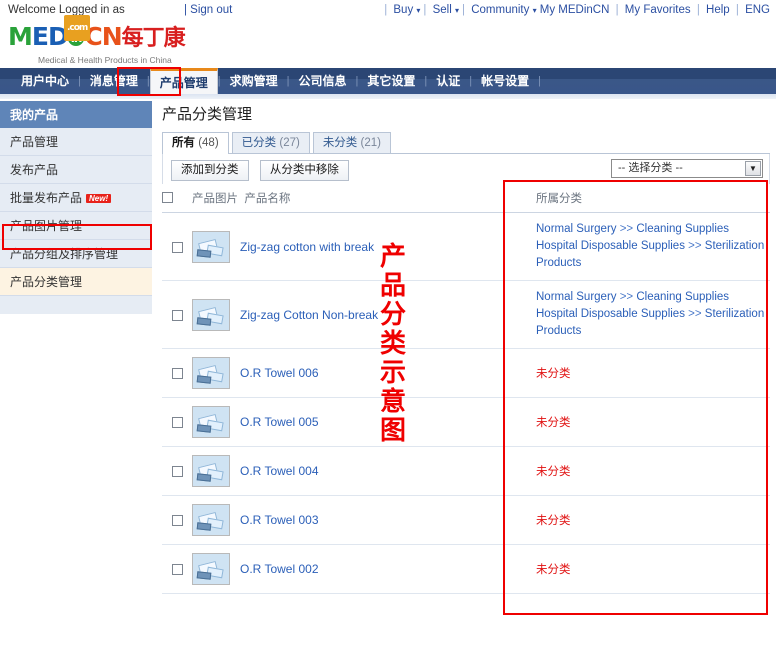 This screenshot has height=670, width=776. Describe the element at coordinates (153, 38) in the screenshot. I see `logo-part-cjk: 每丁康` at that location.